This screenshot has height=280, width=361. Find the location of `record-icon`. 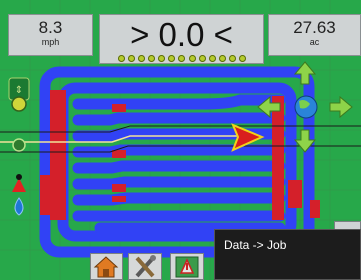

record-icon is located at coordinates (19, 104).